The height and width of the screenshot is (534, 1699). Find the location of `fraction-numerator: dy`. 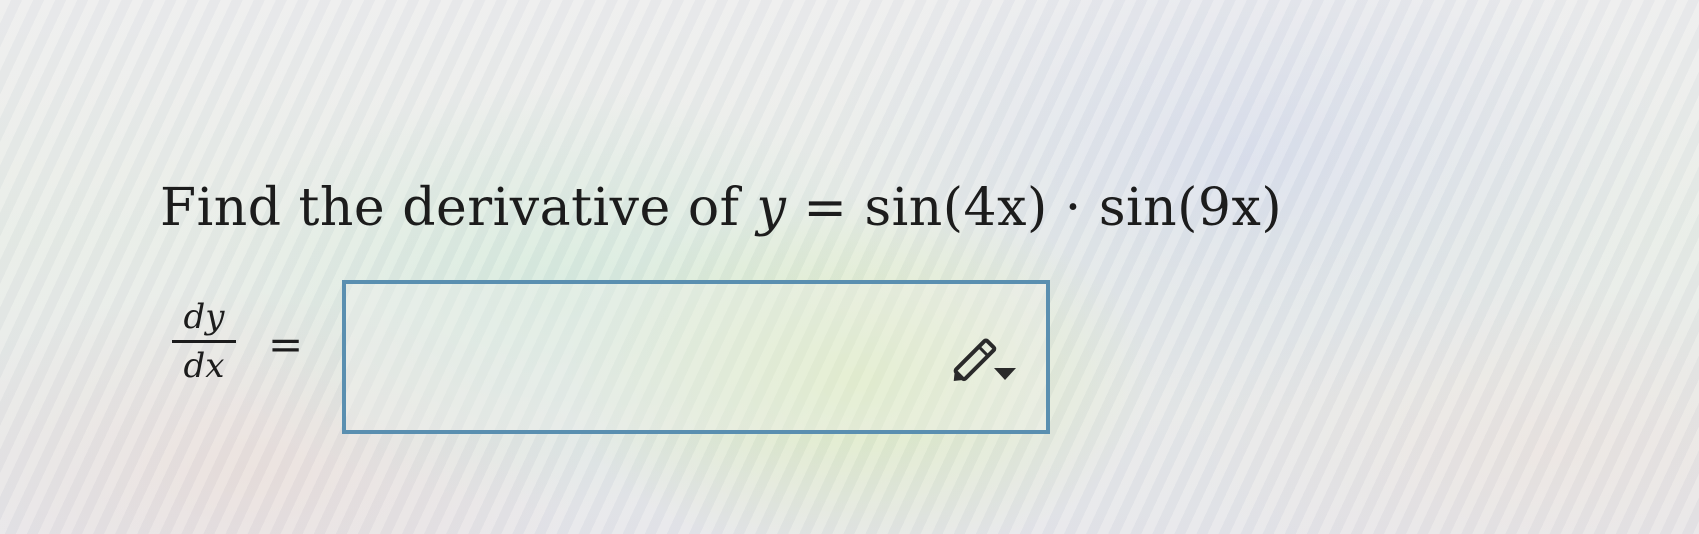

fraction-numerator: dy is located at coordinates (204, 317).